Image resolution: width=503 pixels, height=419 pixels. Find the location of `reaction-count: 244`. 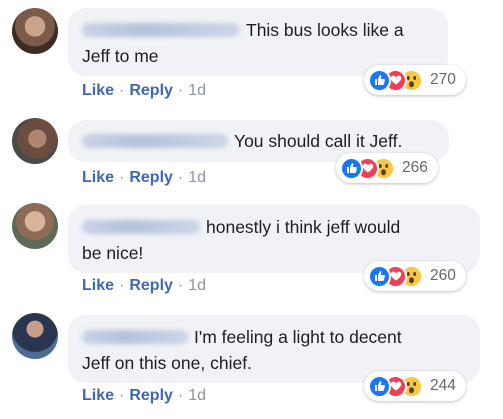

reaction-count: 244 is located at coordinates (443, 385).